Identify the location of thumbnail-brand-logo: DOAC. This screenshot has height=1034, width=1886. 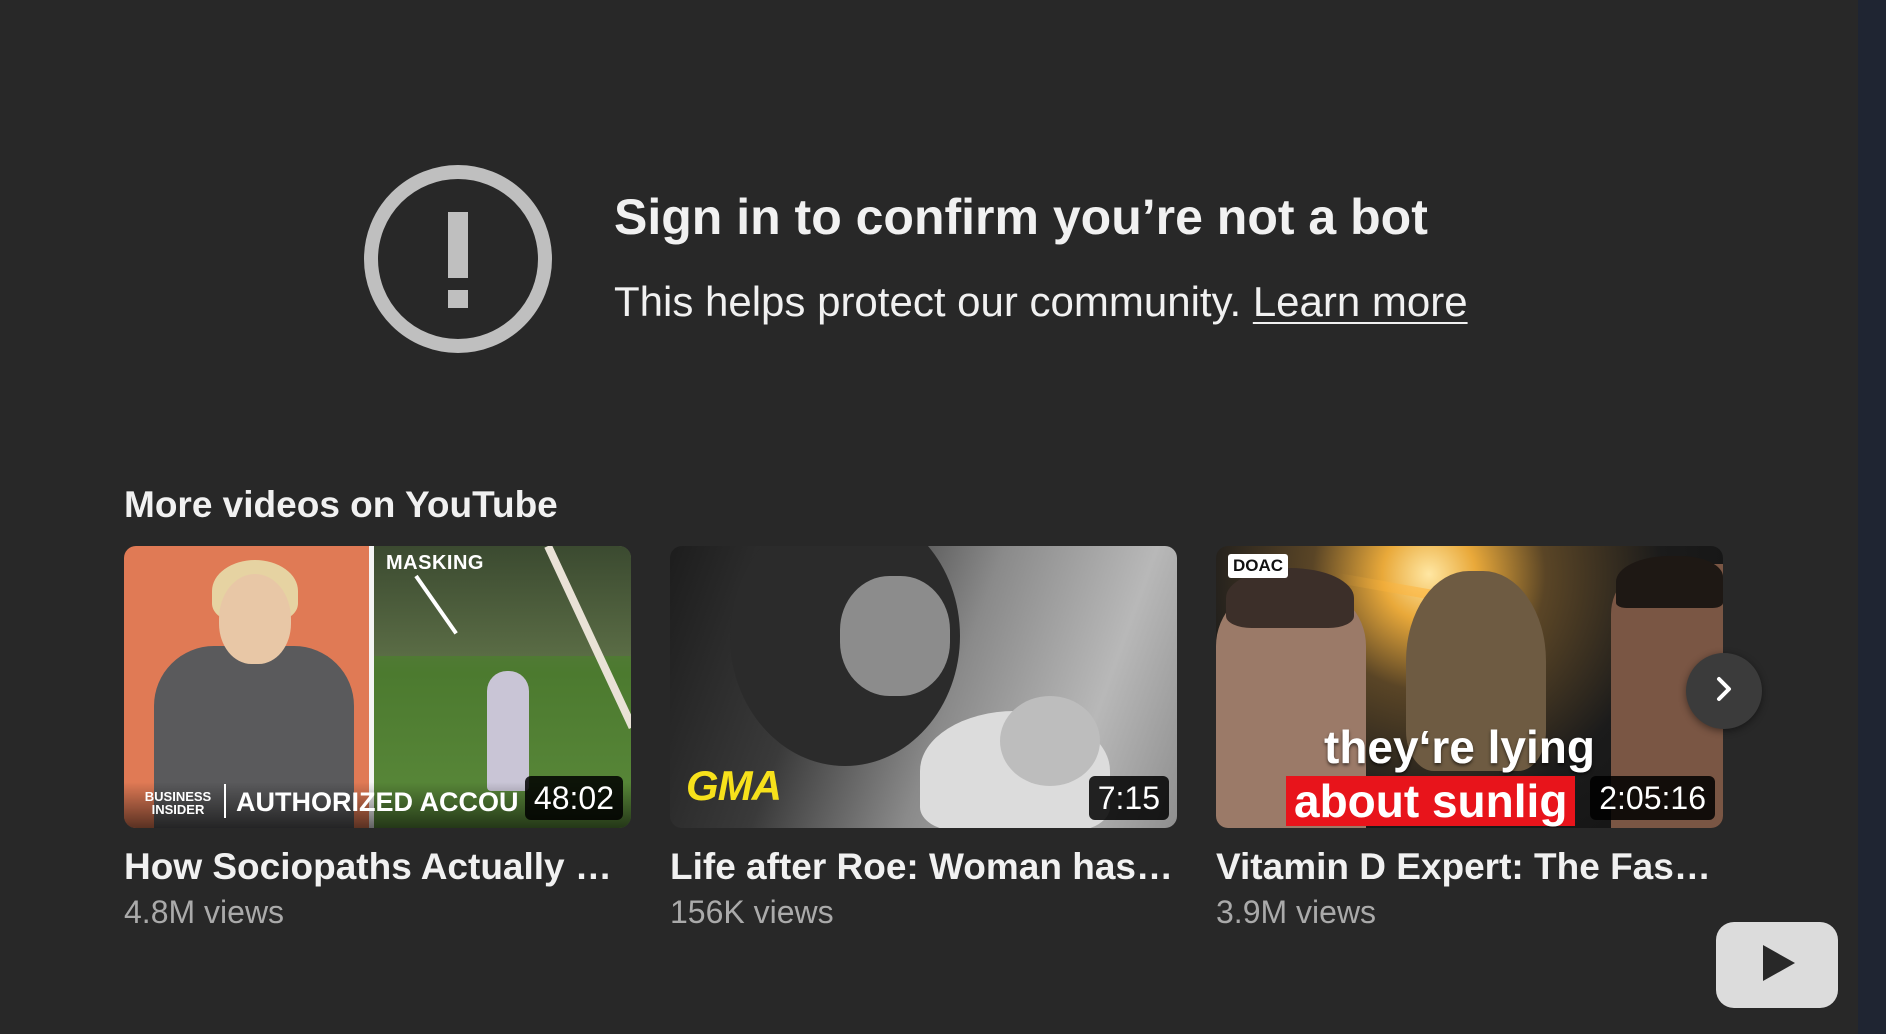
(1258, 566).